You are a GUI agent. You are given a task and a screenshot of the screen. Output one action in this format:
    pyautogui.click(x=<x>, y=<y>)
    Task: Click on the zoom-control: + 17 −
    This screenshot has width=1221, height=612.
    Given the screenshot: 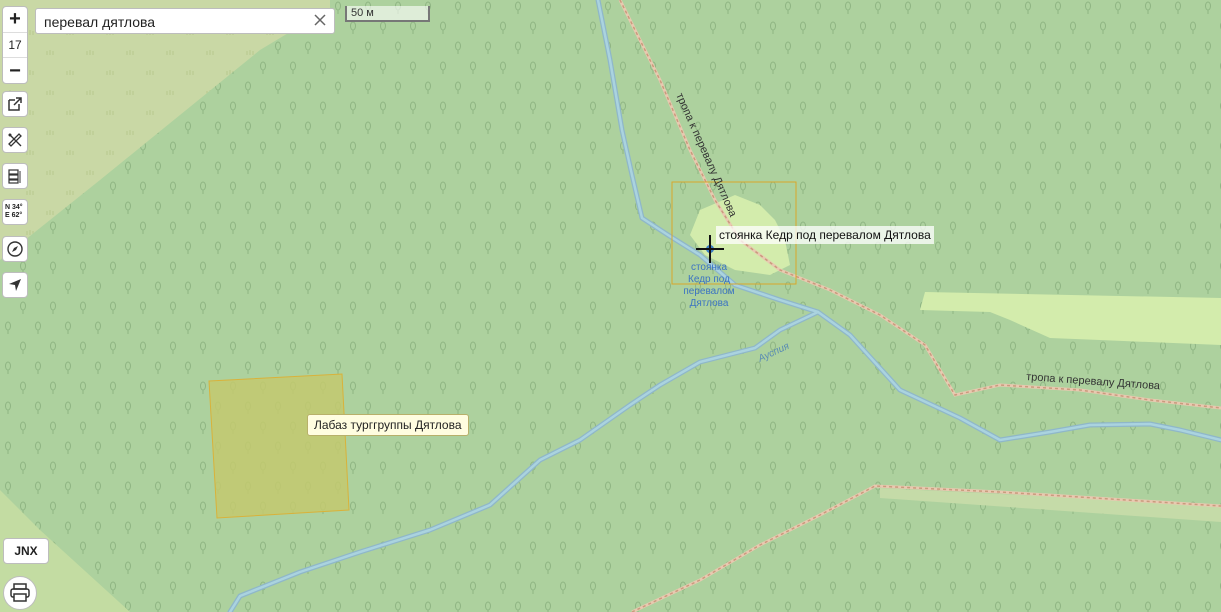 What is the action you would take?
    pyautogui.click(x=15, y=45)
    